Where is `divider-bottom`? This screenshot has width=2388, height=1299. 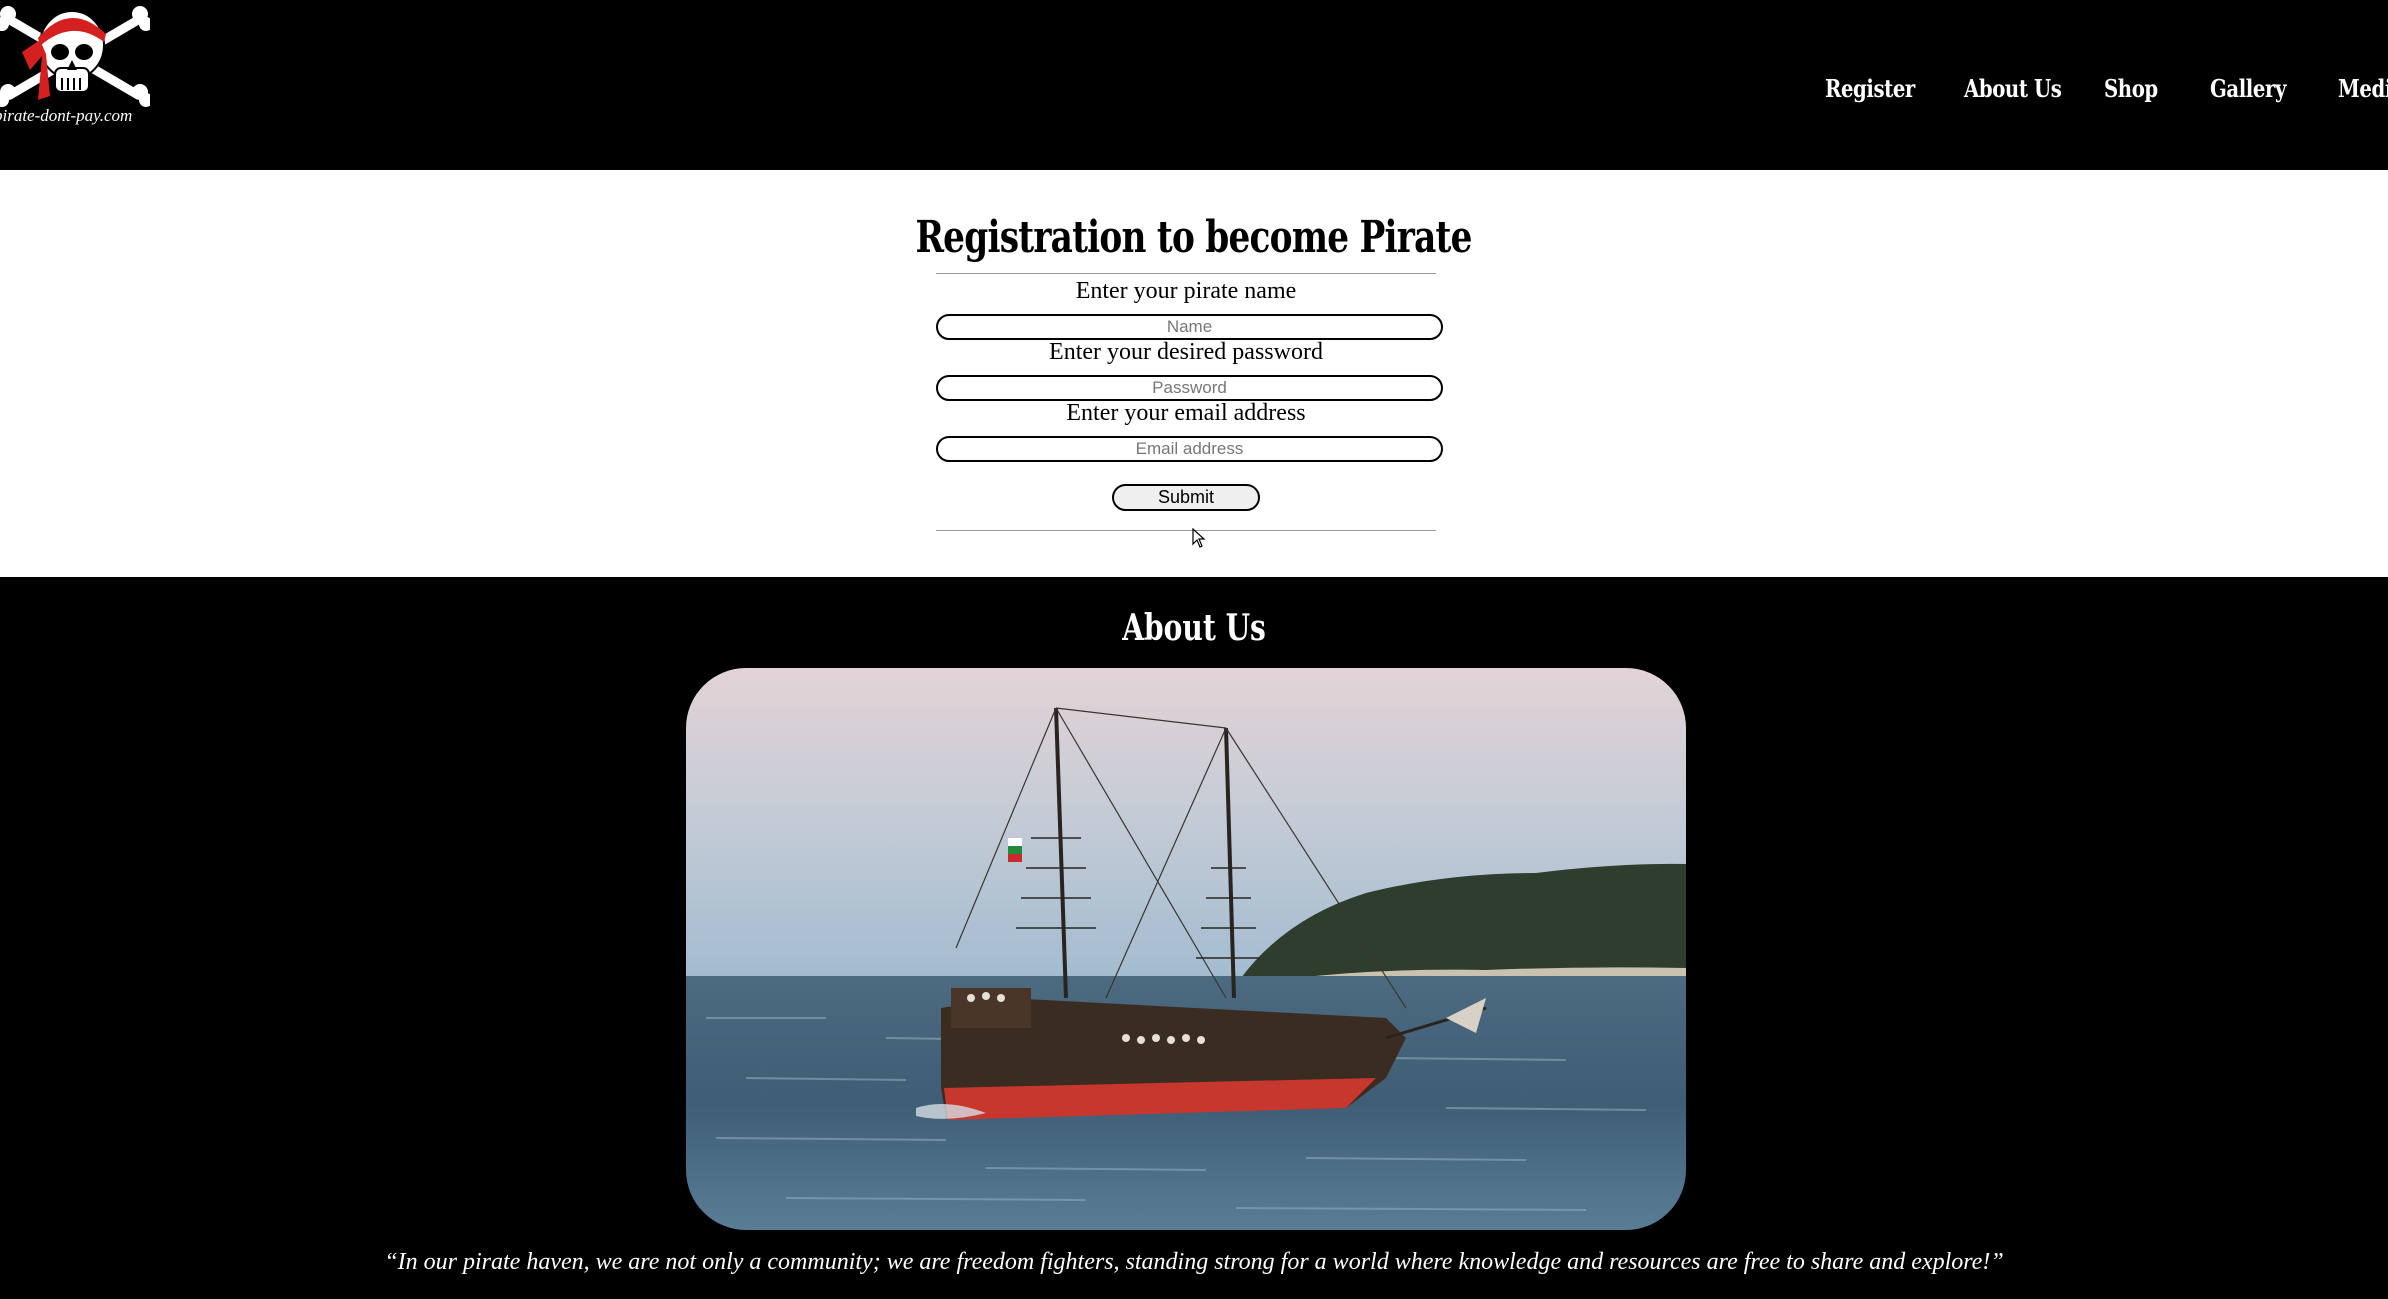
divider-bottom is located at coordinates (1186, 530).